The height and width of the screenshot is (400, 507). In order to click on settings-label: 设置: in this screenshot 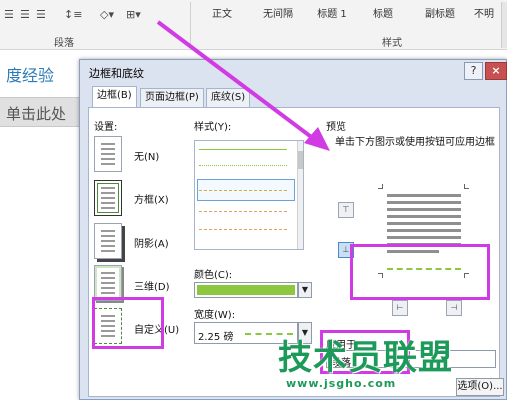, I will do `click(106, 127)`.